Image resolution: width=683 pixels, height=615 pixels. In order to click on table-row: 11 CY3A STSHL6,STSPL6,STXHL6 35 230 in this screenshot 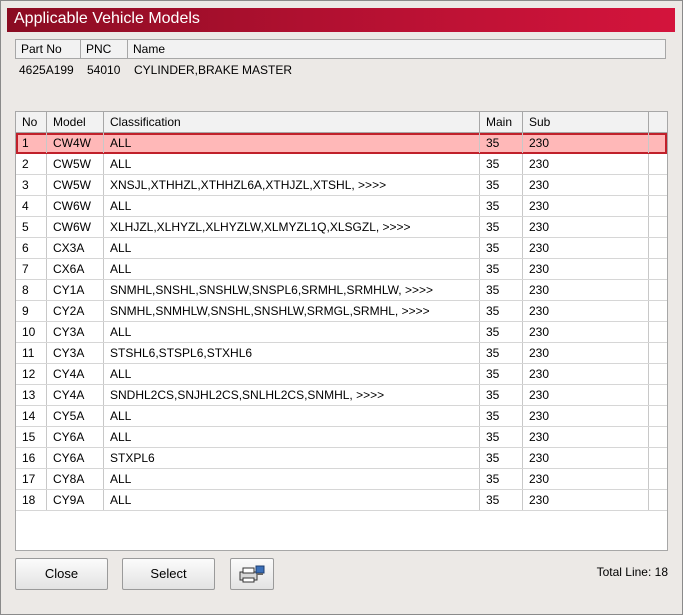, I will do `click(341, 353)`.